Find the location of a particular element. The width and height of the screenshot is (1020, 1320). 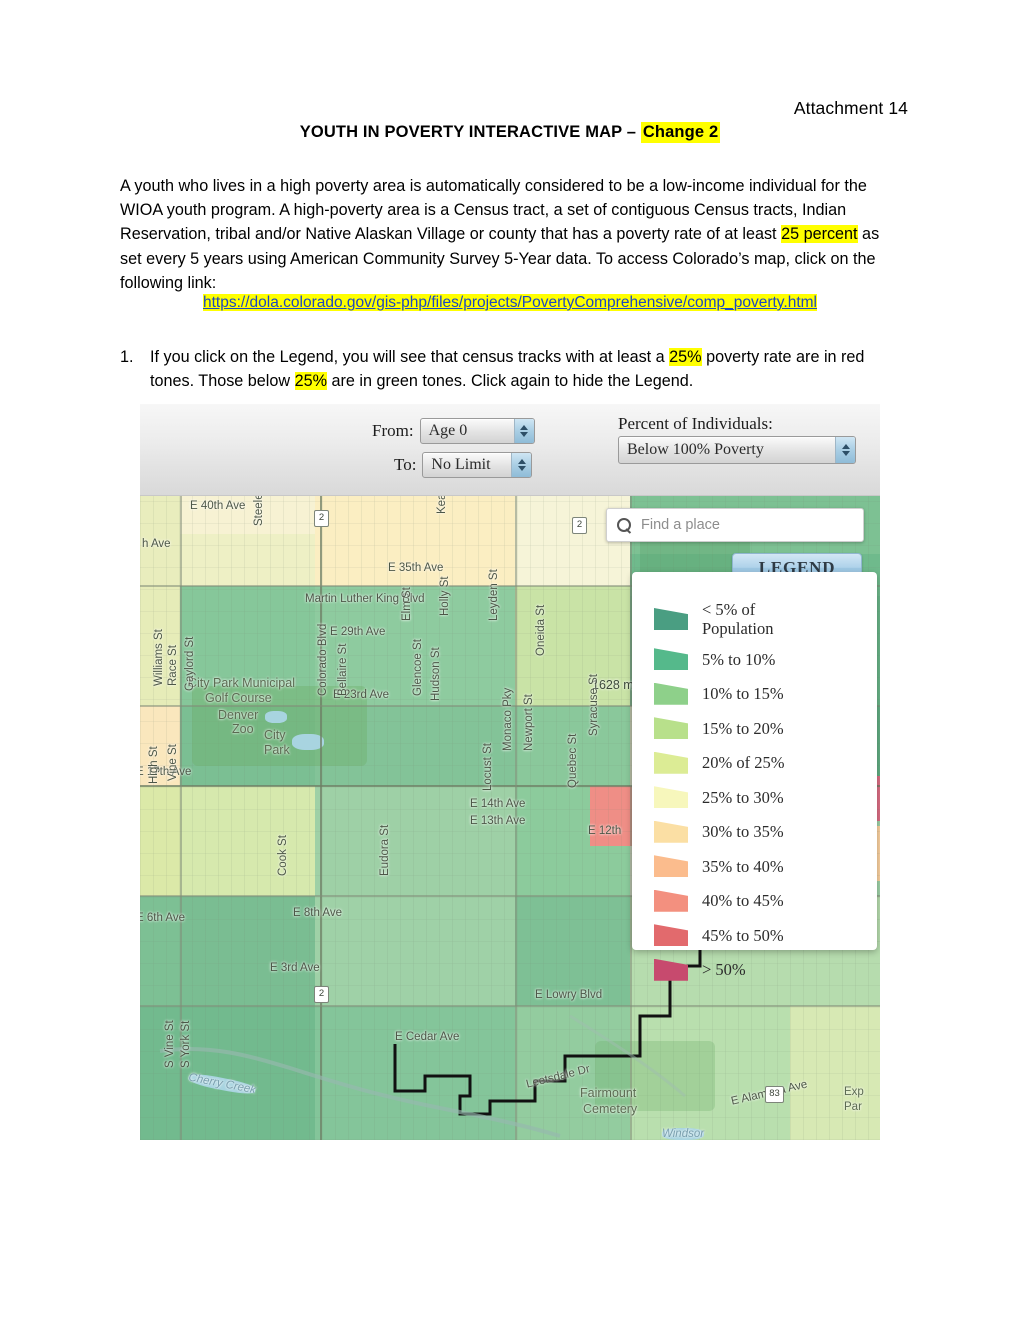

label-vine-st: Vine St is located at coordinates (173, 762).